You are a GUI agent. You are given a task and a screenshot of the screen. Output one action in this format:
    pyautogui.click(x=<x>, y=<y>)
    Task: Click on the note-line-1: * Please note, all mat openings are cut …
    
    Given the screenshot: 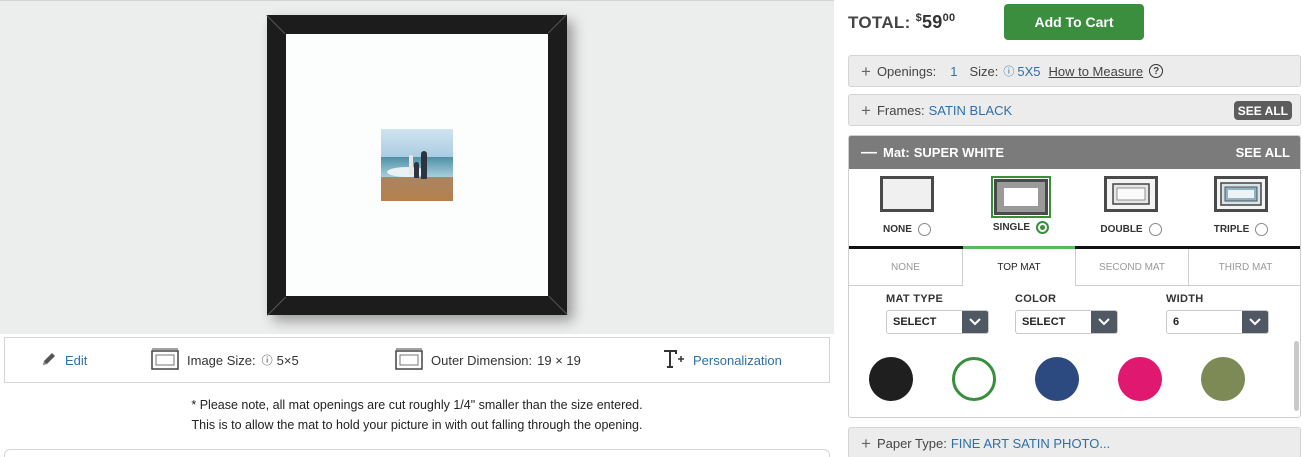 What is the action you would take?
    pyautogui.click(x=417, y=405)
    